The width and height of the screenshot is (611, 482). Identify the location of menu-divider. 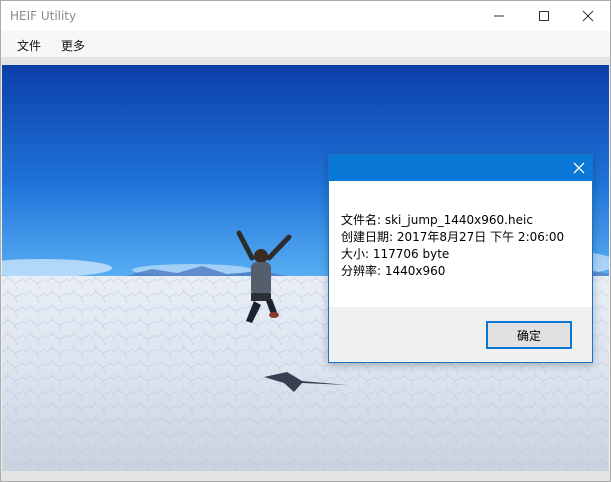
(305, 61).